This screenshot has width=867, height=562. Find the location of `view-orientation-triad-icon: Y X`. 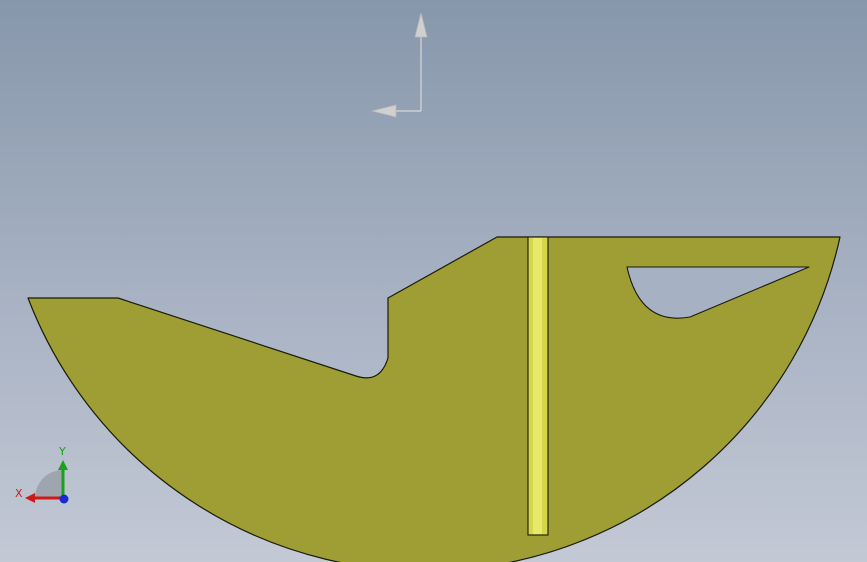

view-orientation-triad-icon: Y X is located at coordinates (42, 474).